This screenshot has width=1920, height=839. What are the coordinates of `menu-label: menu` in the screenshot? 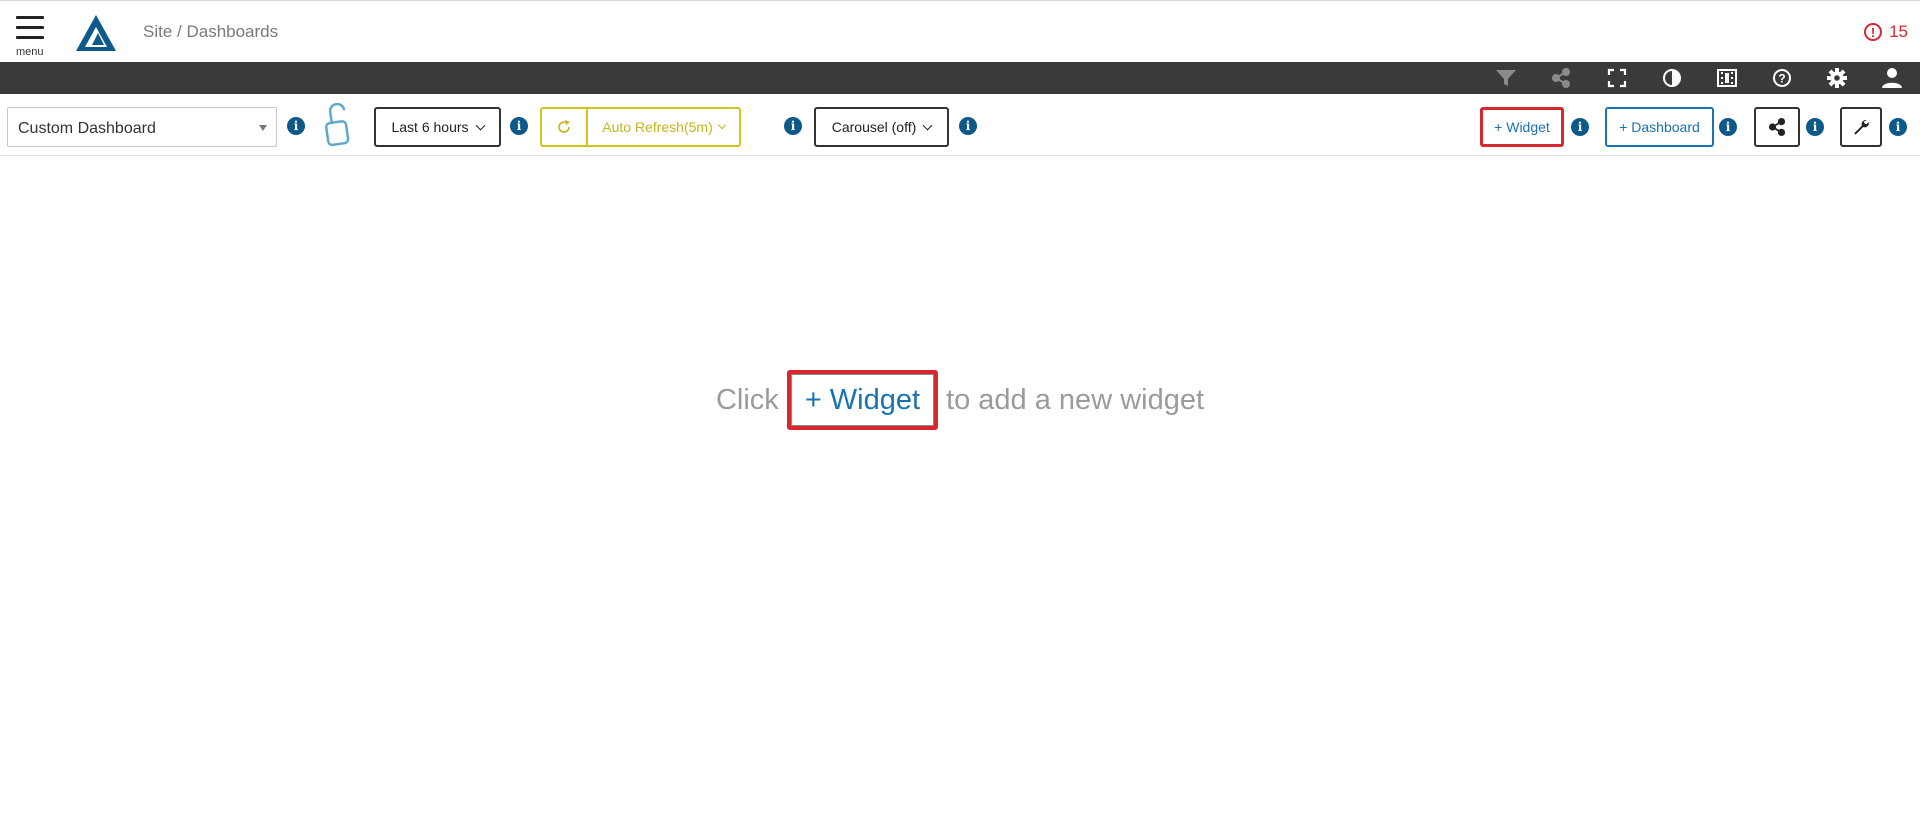 It's located at (30, 52).